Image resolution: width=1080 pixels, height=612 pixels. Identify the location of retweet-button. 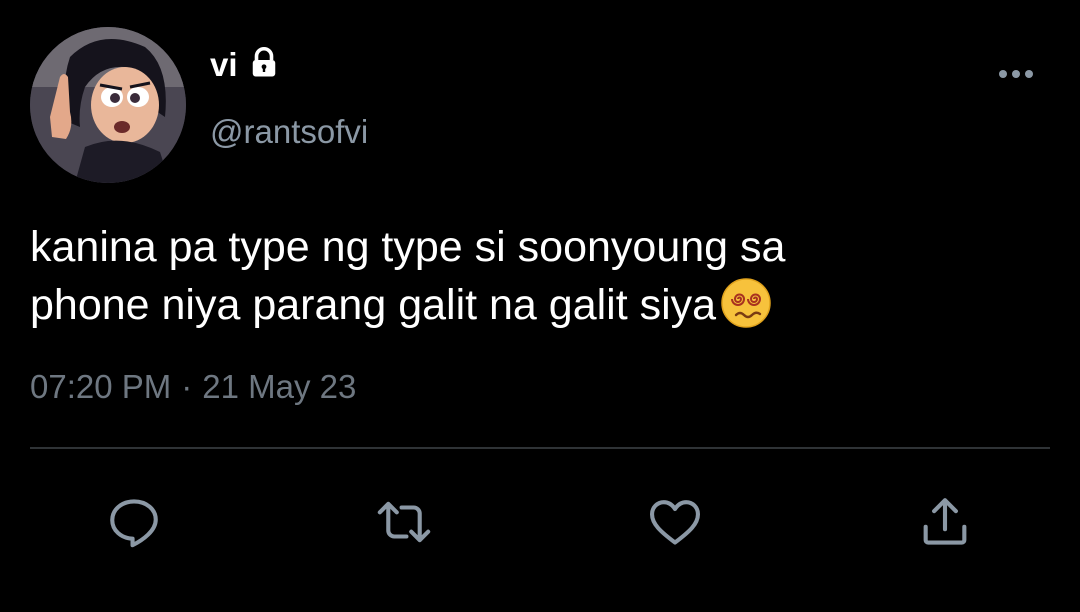
(404, 522).